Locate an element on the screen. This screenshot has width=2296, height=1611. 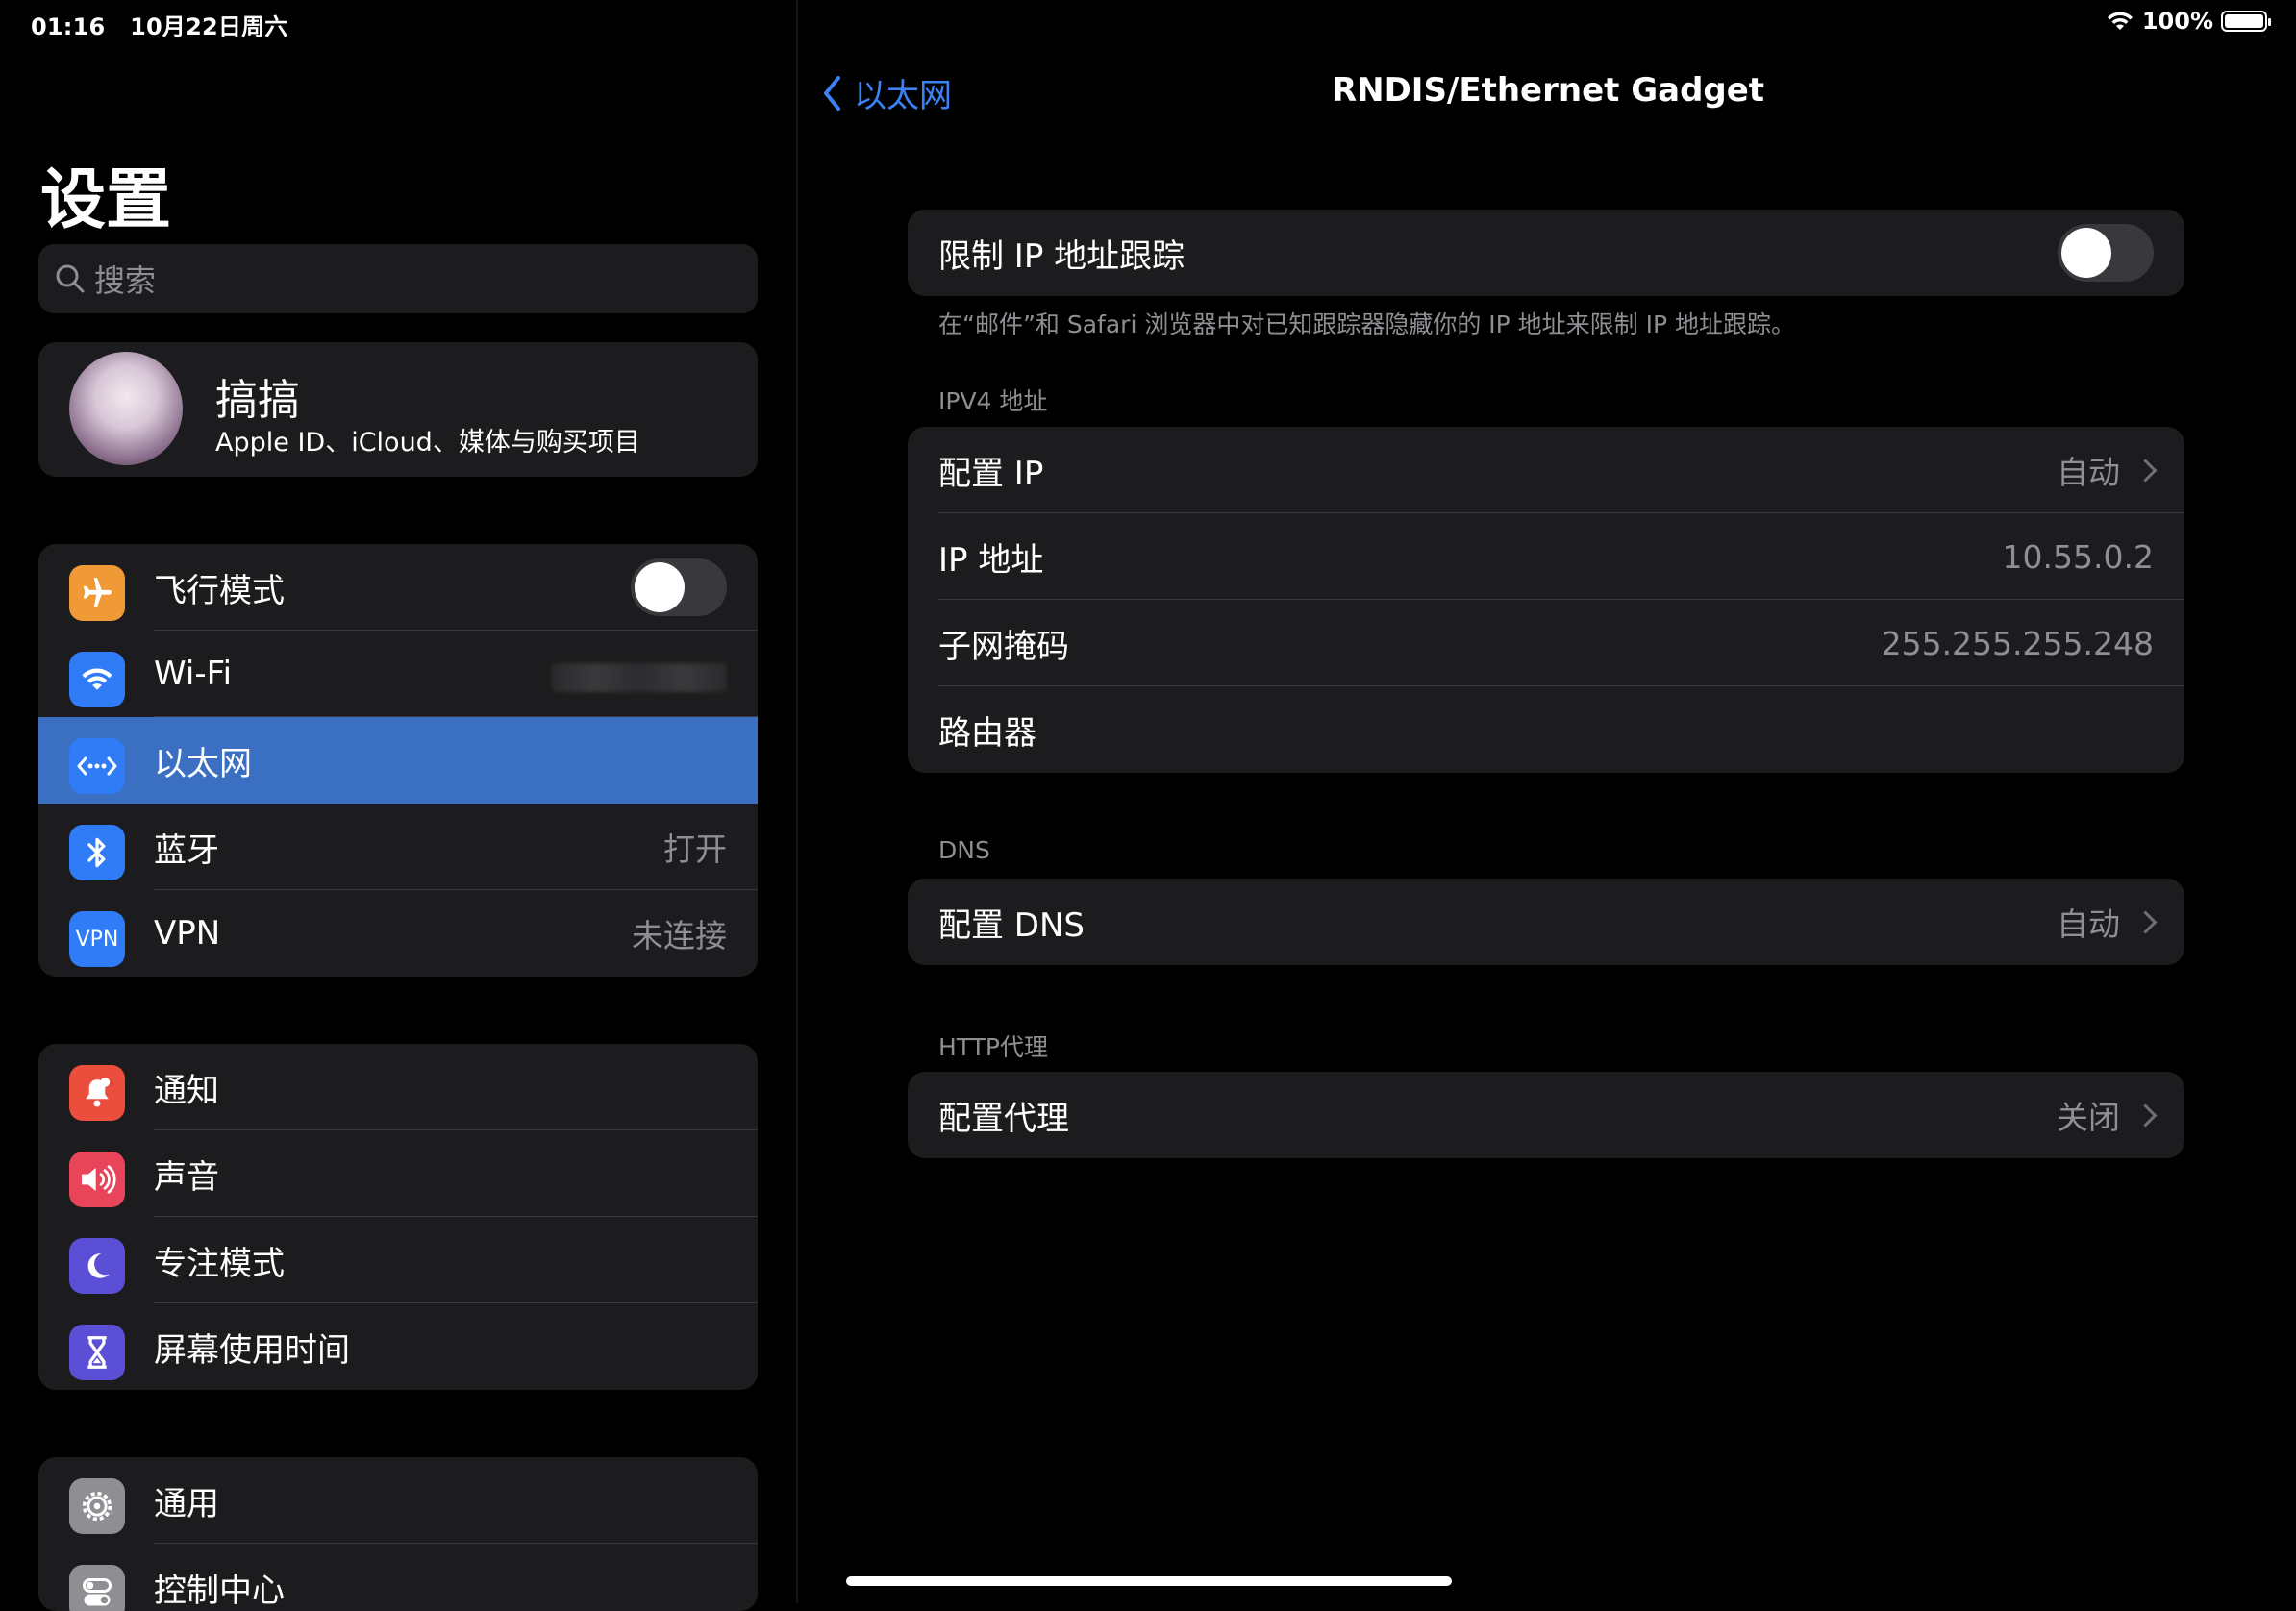
sidebar-item-general: 通用 is located at coordinates (398, 1500).